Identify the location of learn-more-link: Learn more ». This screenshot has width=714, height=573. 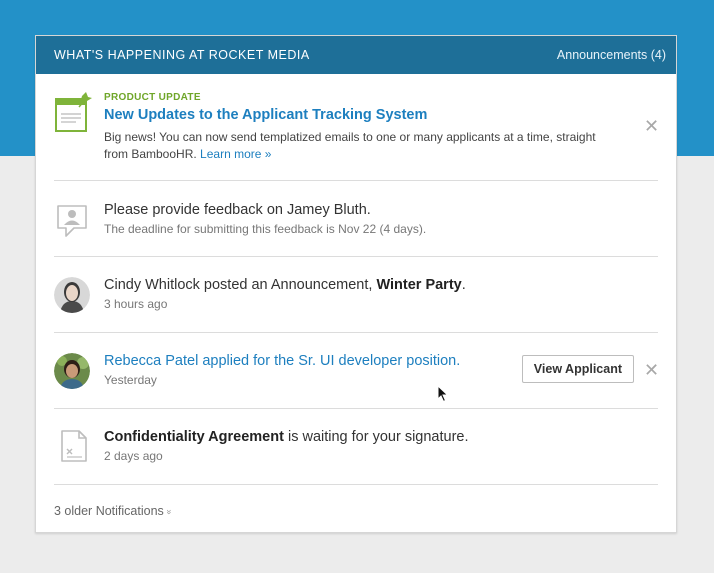
(235, 154).